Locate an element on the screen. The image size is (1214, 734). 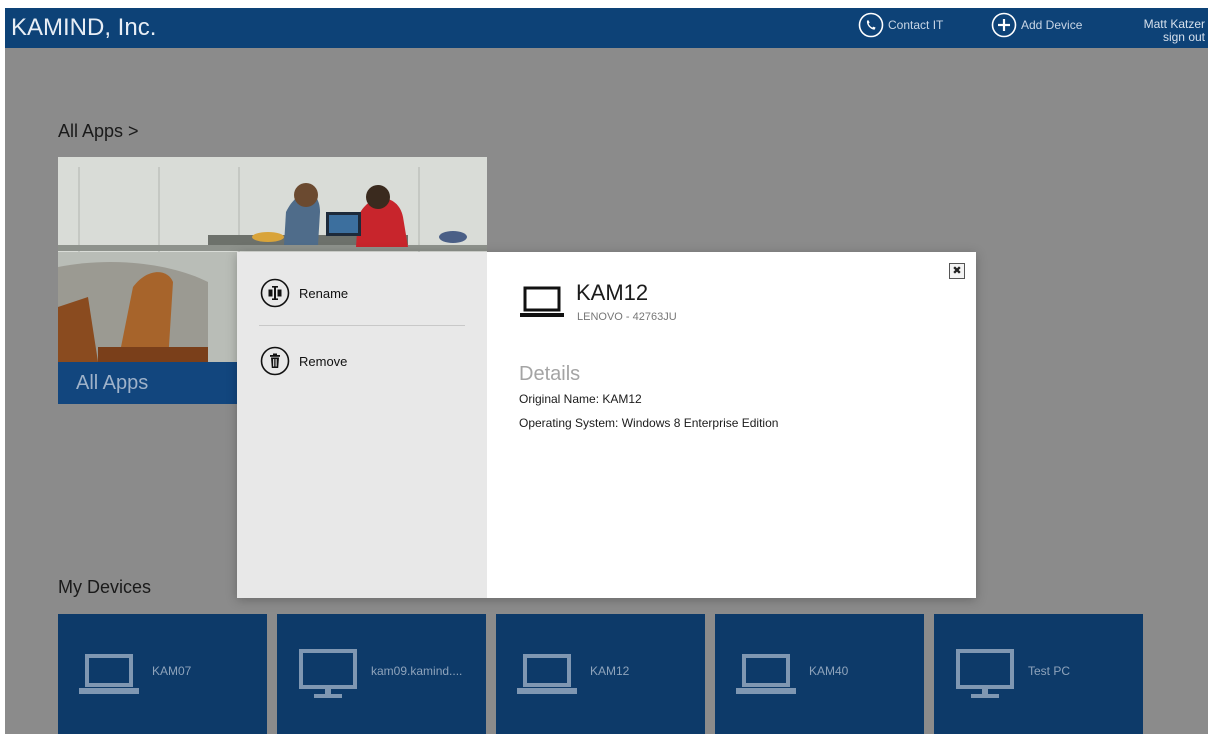
phone-icon is located at coordinates (871, 25).